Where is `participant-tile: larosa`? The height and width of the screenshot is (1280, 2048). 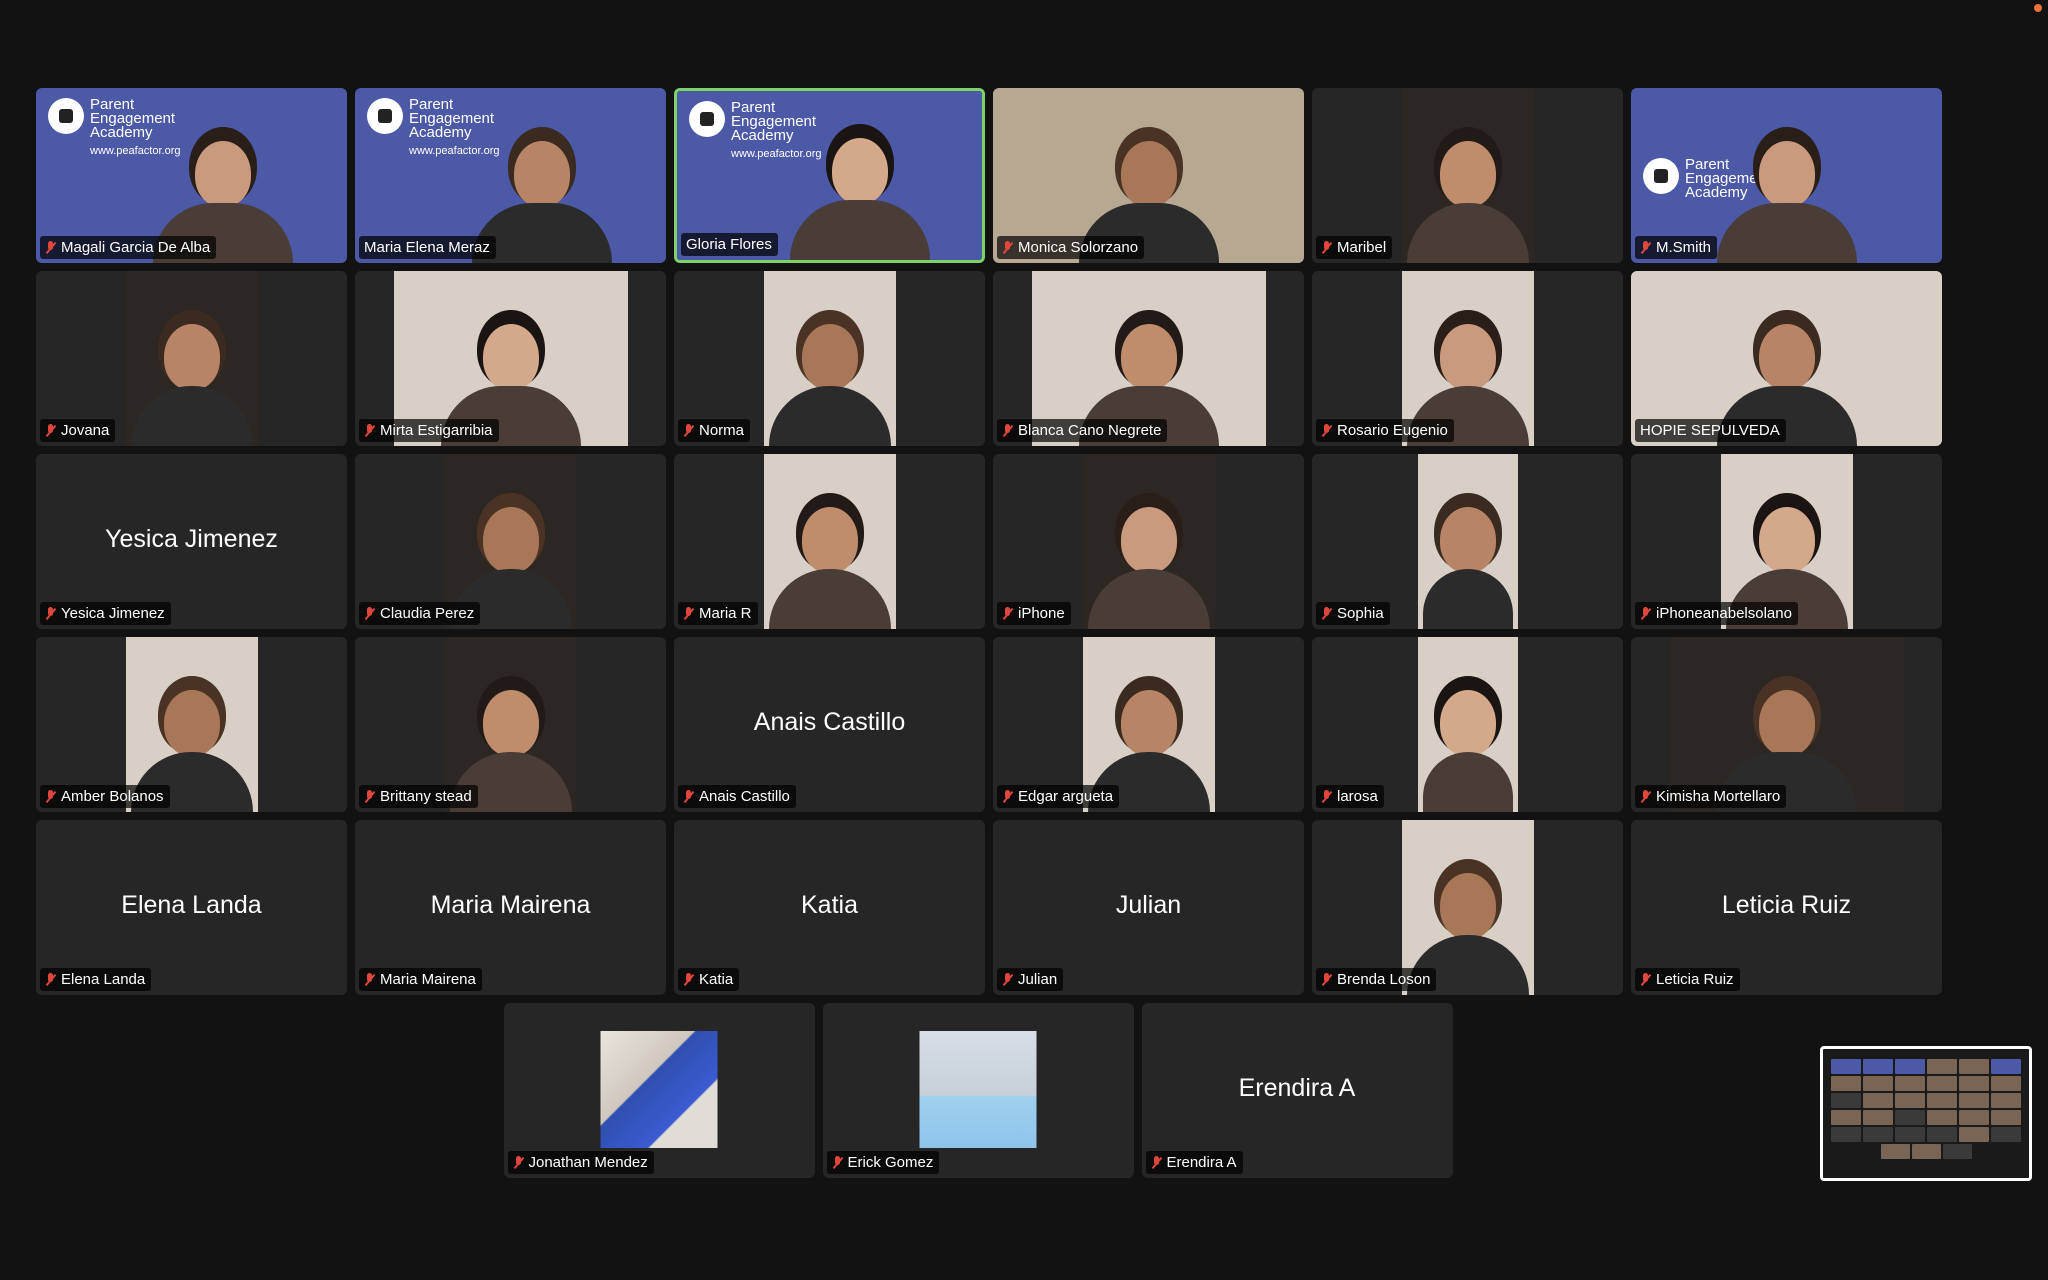 participant-tile: larosa is located at coordinates (1467, 724).